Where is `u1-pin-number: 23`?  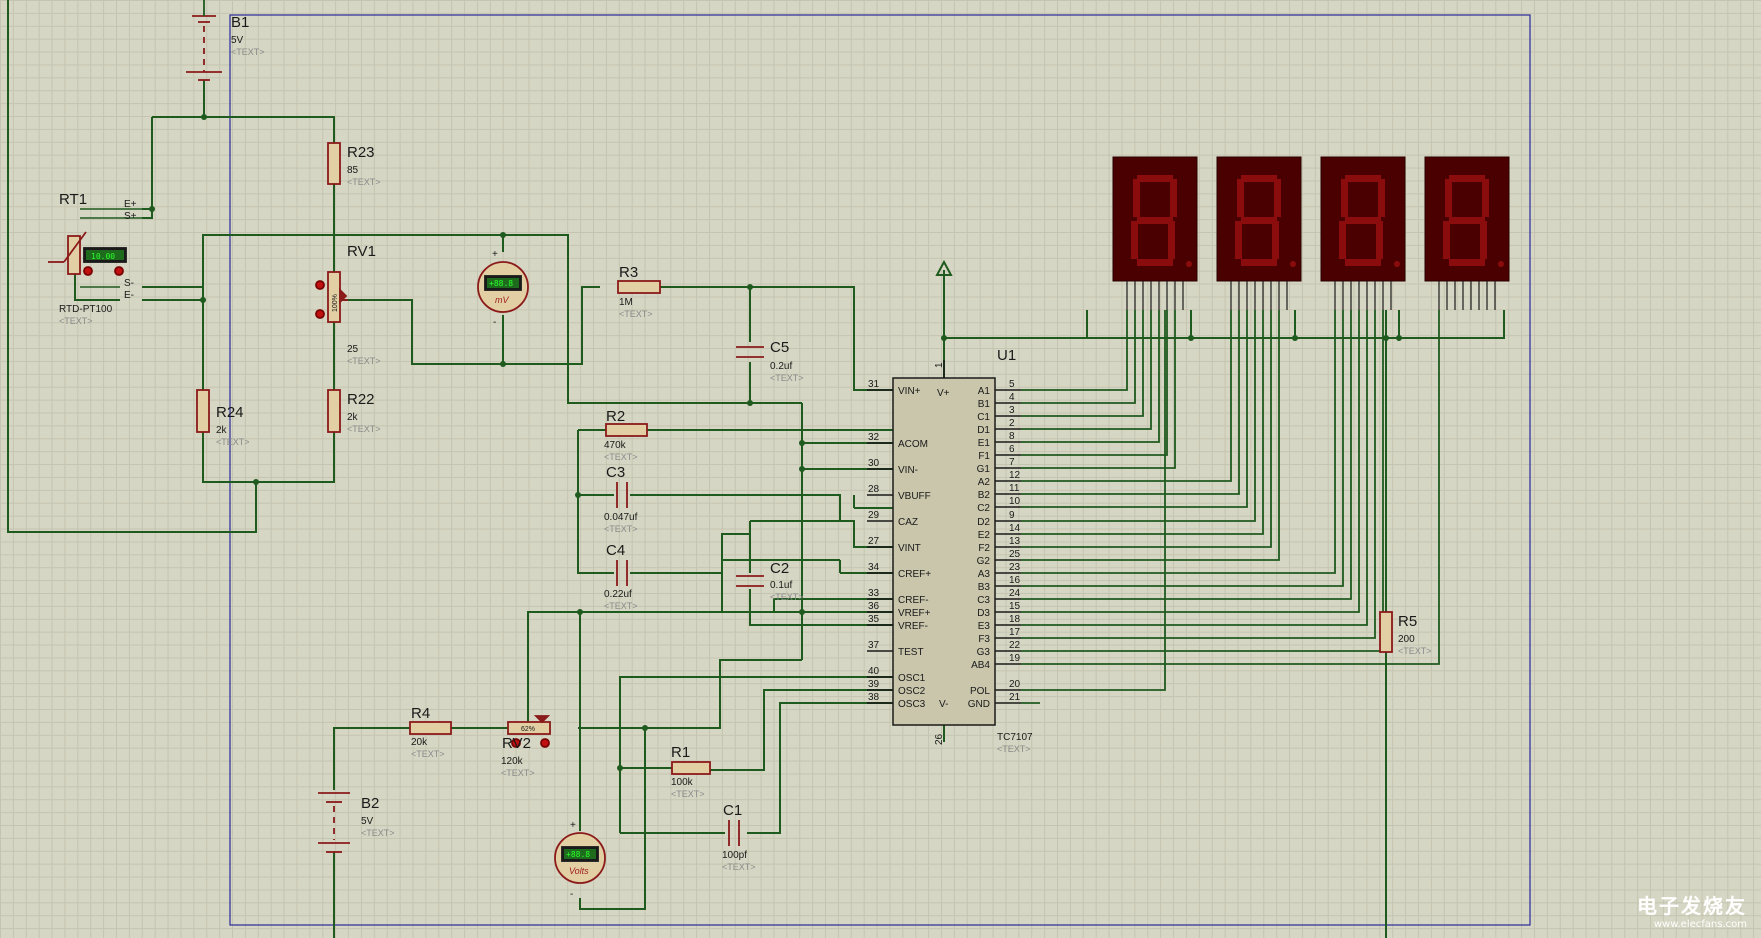
u1-pin-number: 23 is located at coordinates (1015, 567).